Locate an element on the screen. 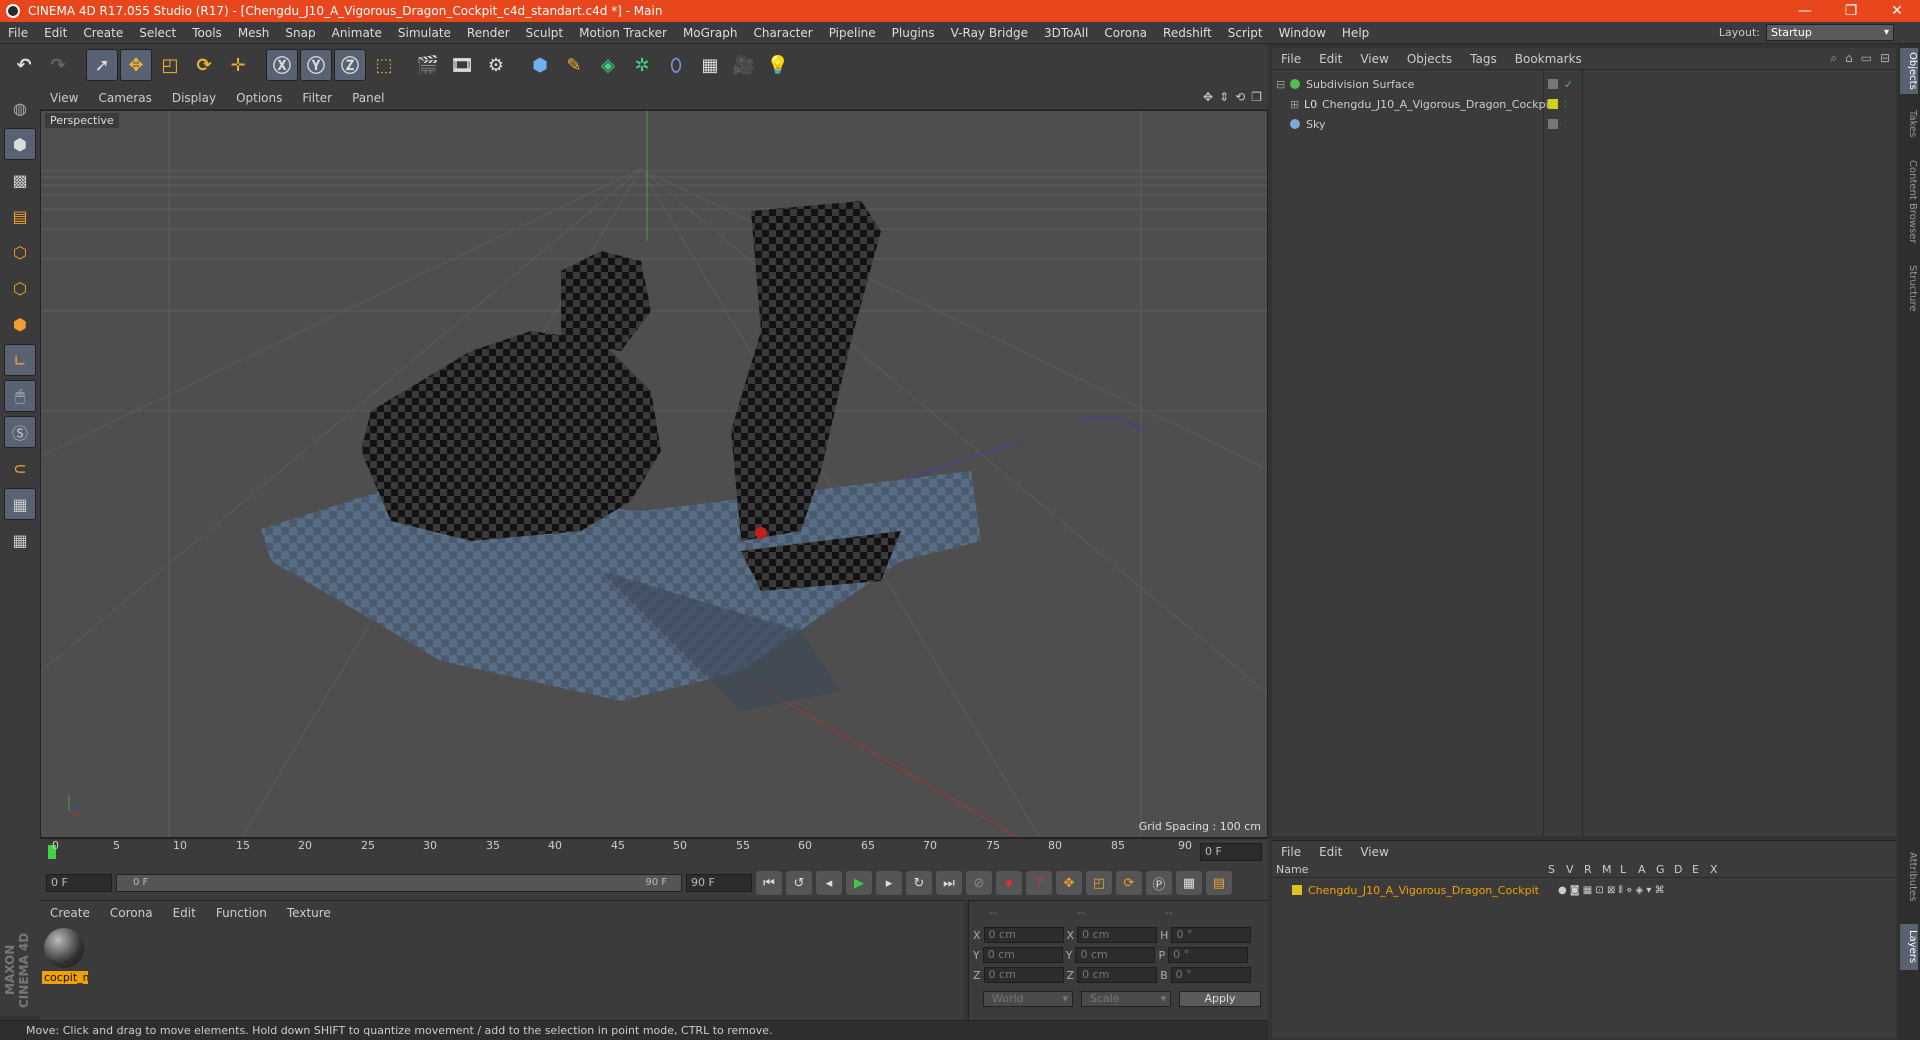  coord-size-mode-dropdown: Scale is located at coordinates (1126, 999).